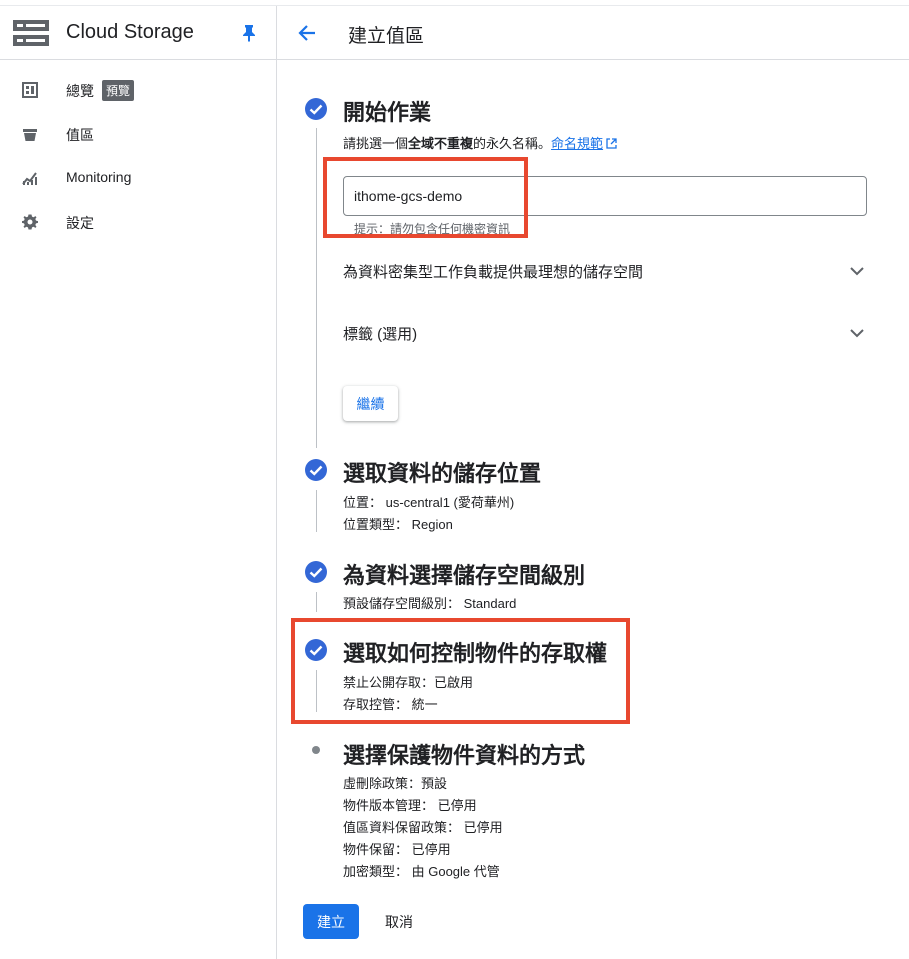  Describe the element at coordinates (593, 33) in the screenshot. I see `main-header: 建立值區` at that location.